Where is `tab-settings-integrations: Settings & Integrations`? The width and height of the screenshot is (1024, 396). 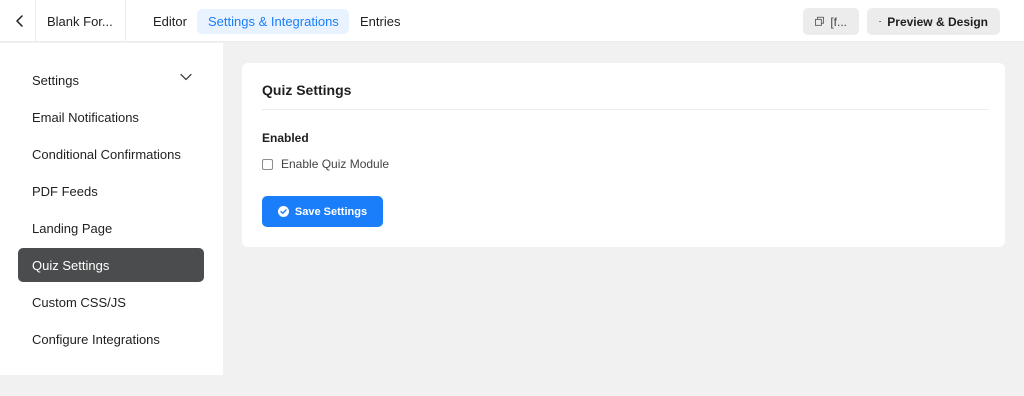
tab-settings-integrations: Settings & Integrations is located at coordinates (273, 21).